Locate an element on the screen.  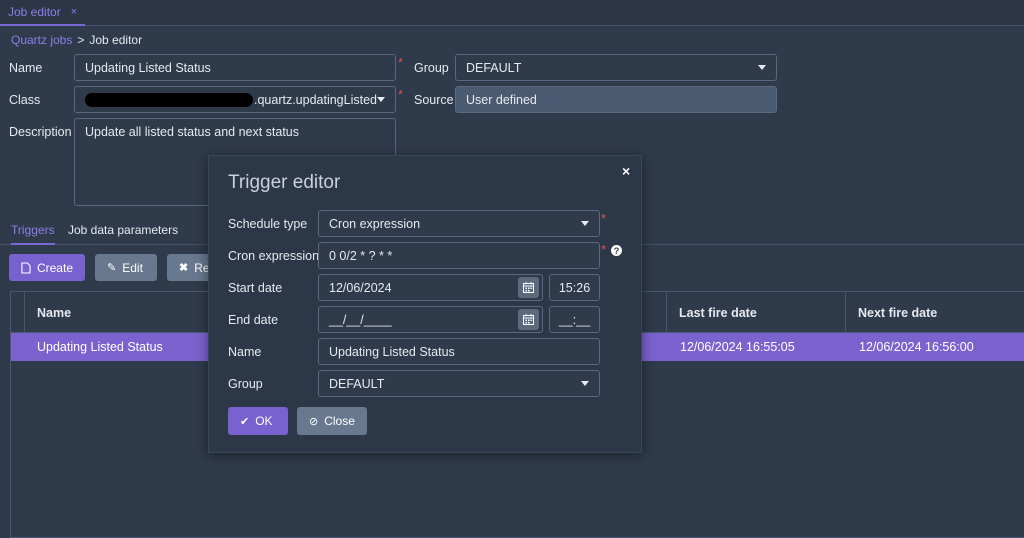
dialog-title: Trigger editor is located at coordinates (284, 182).